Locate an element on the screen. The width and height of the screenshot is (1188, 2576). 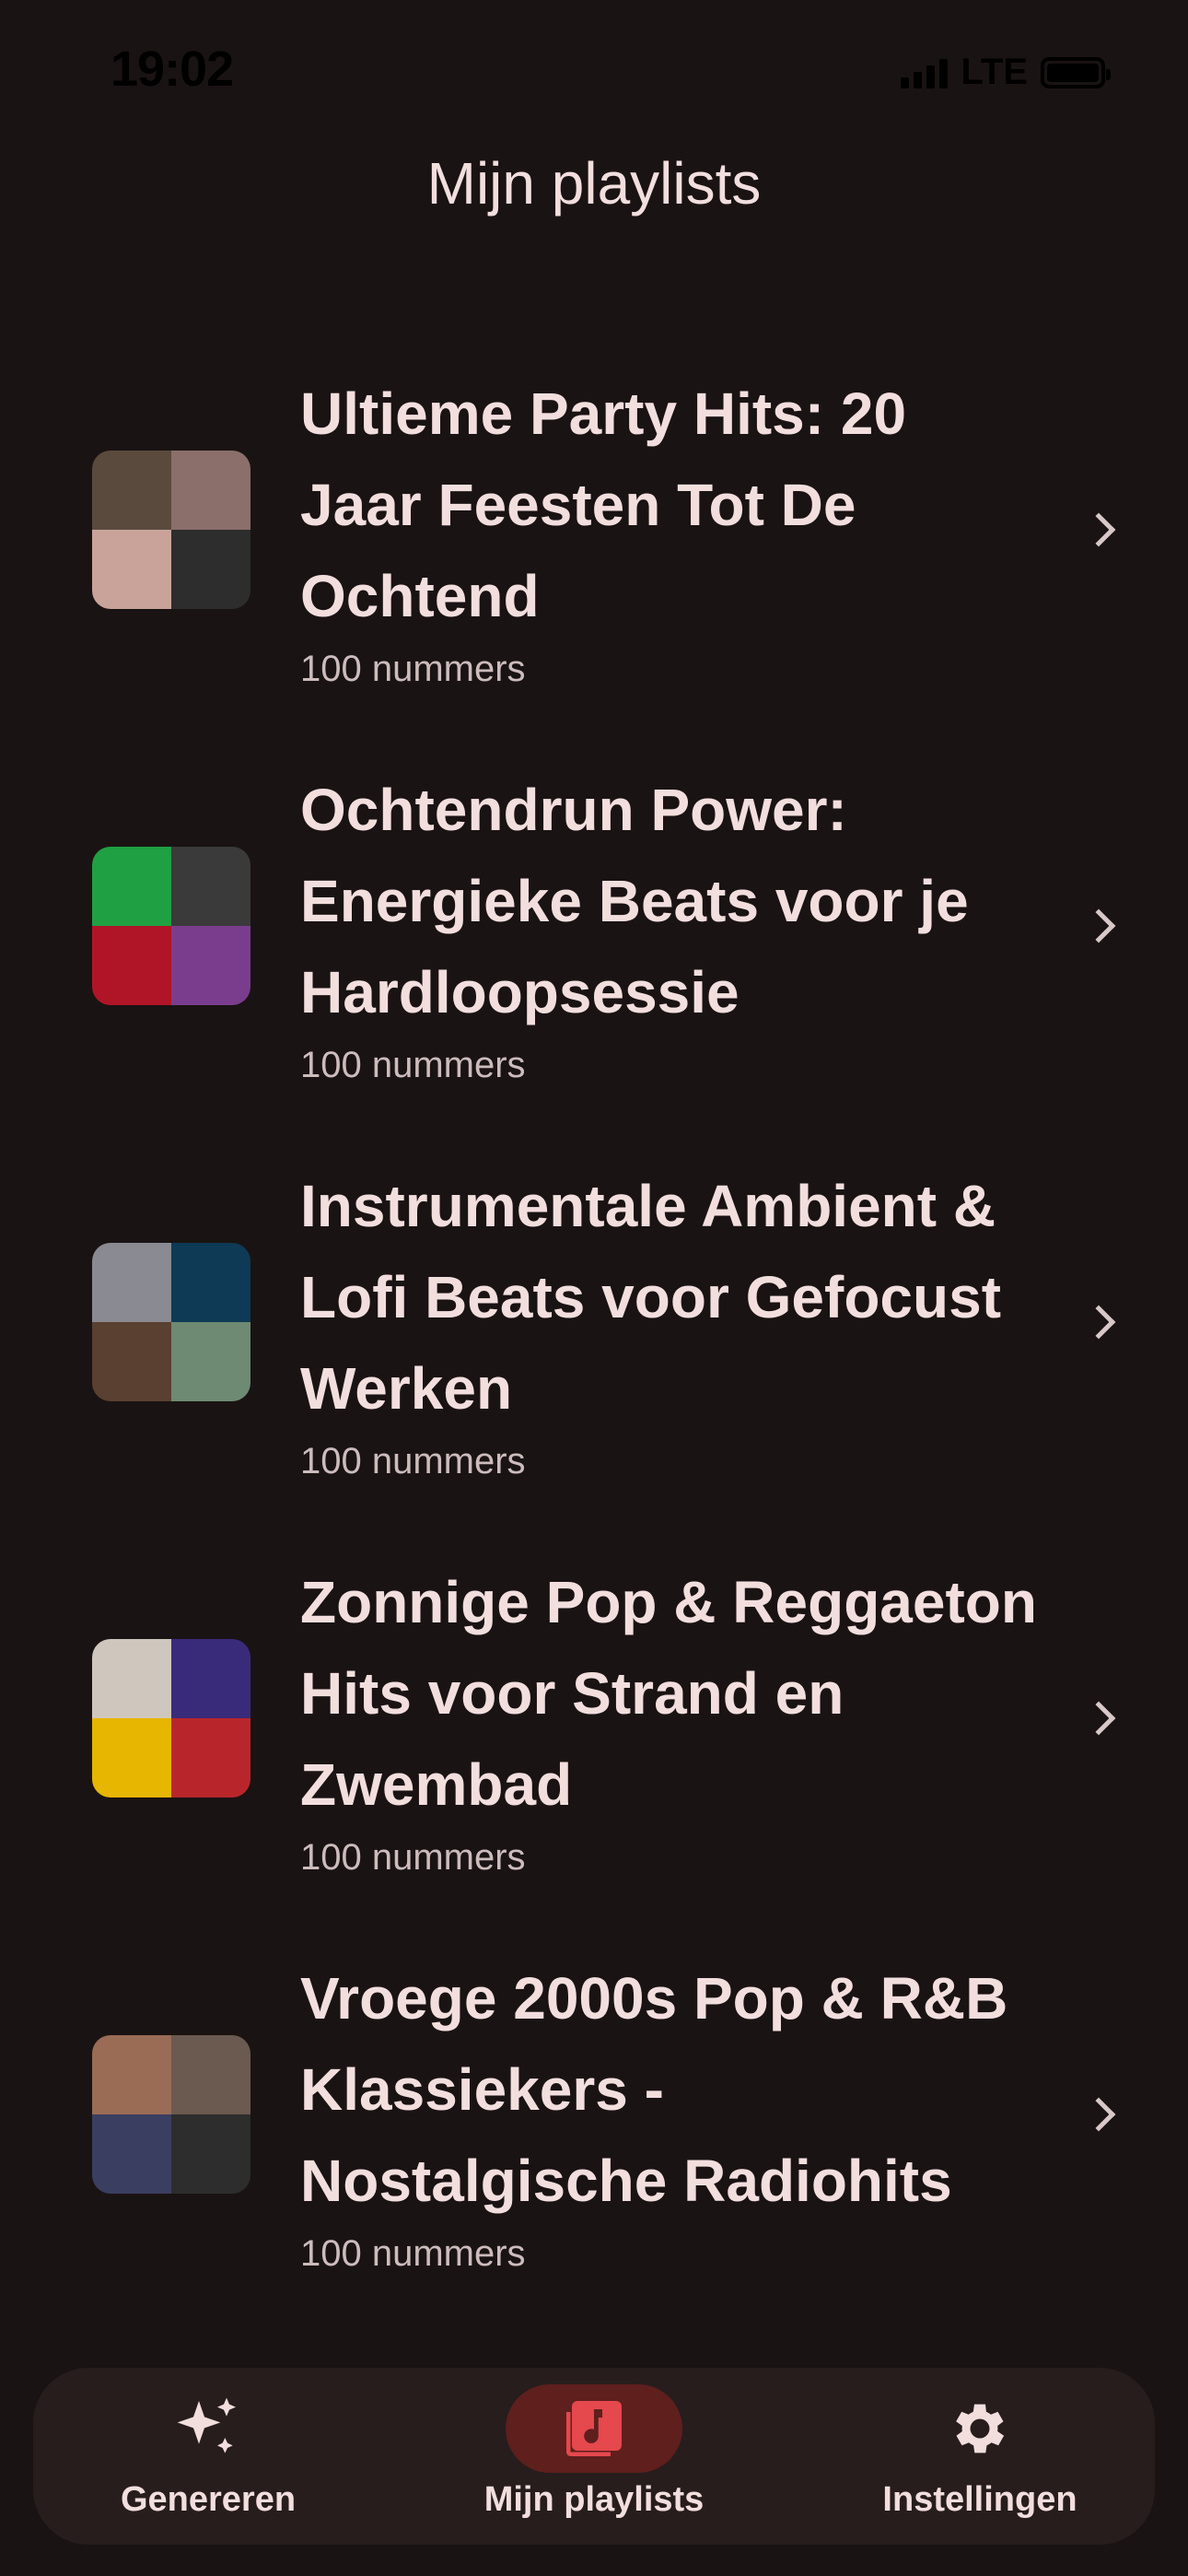
status-indicators: LTE is located at coordinates (1006, 72).